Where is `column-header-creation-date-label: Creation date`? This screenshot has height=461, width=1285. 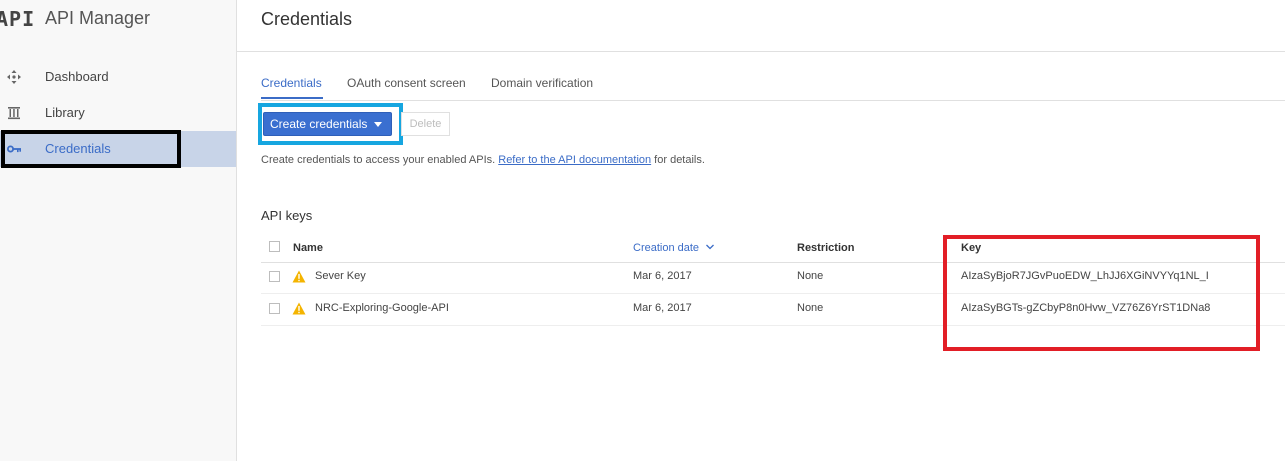 column-header-creation-date-label: Creation date is located at coordinates (666, 248).